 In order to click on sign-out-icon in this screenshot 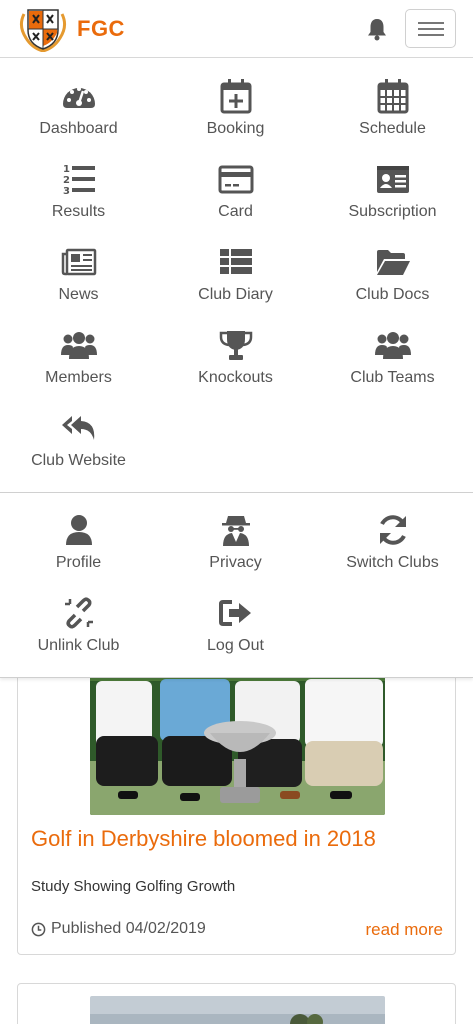, I will do `click(234, 613)`.